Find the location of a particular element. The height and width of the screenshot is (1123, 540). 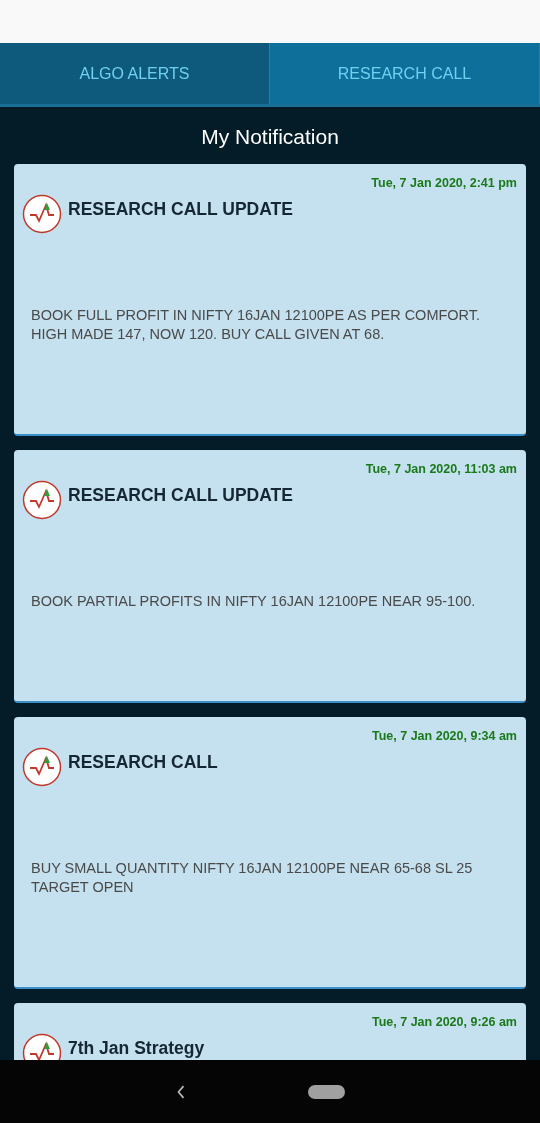

tab: ALGO ALERTS is located at coordinates (135, 73).